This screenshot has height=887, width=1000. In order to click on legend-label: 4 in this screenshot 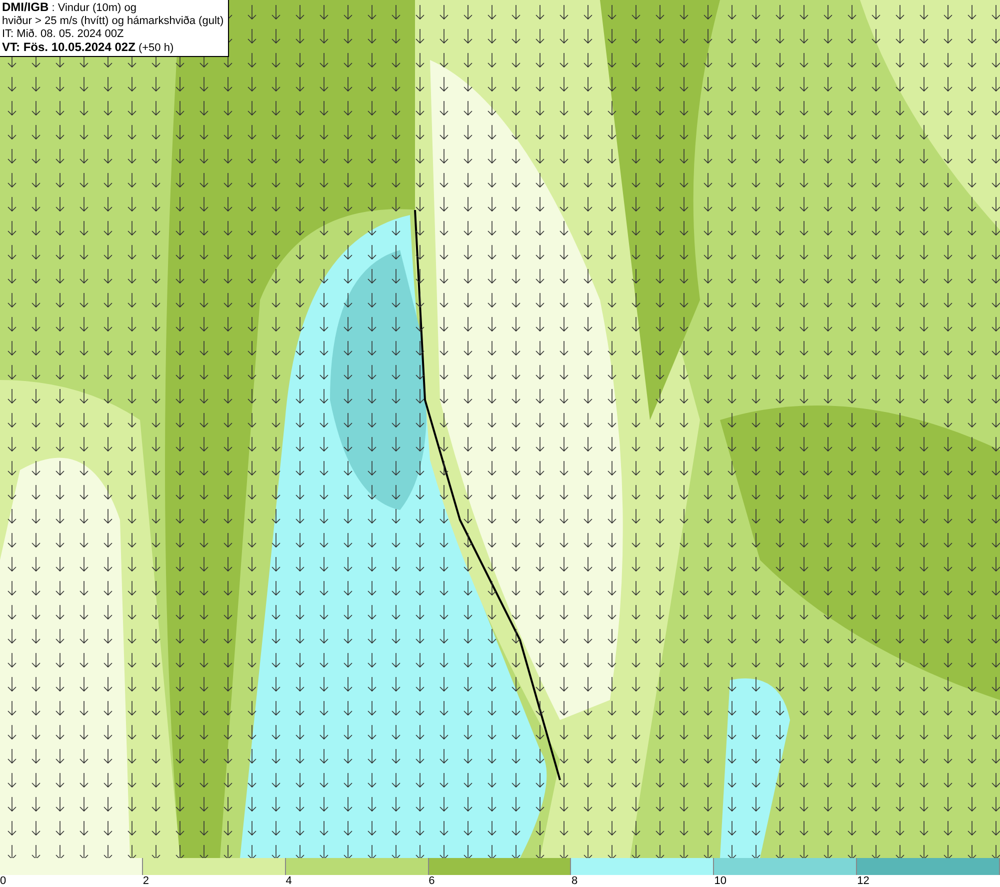, I will do `click(289, 881)`.